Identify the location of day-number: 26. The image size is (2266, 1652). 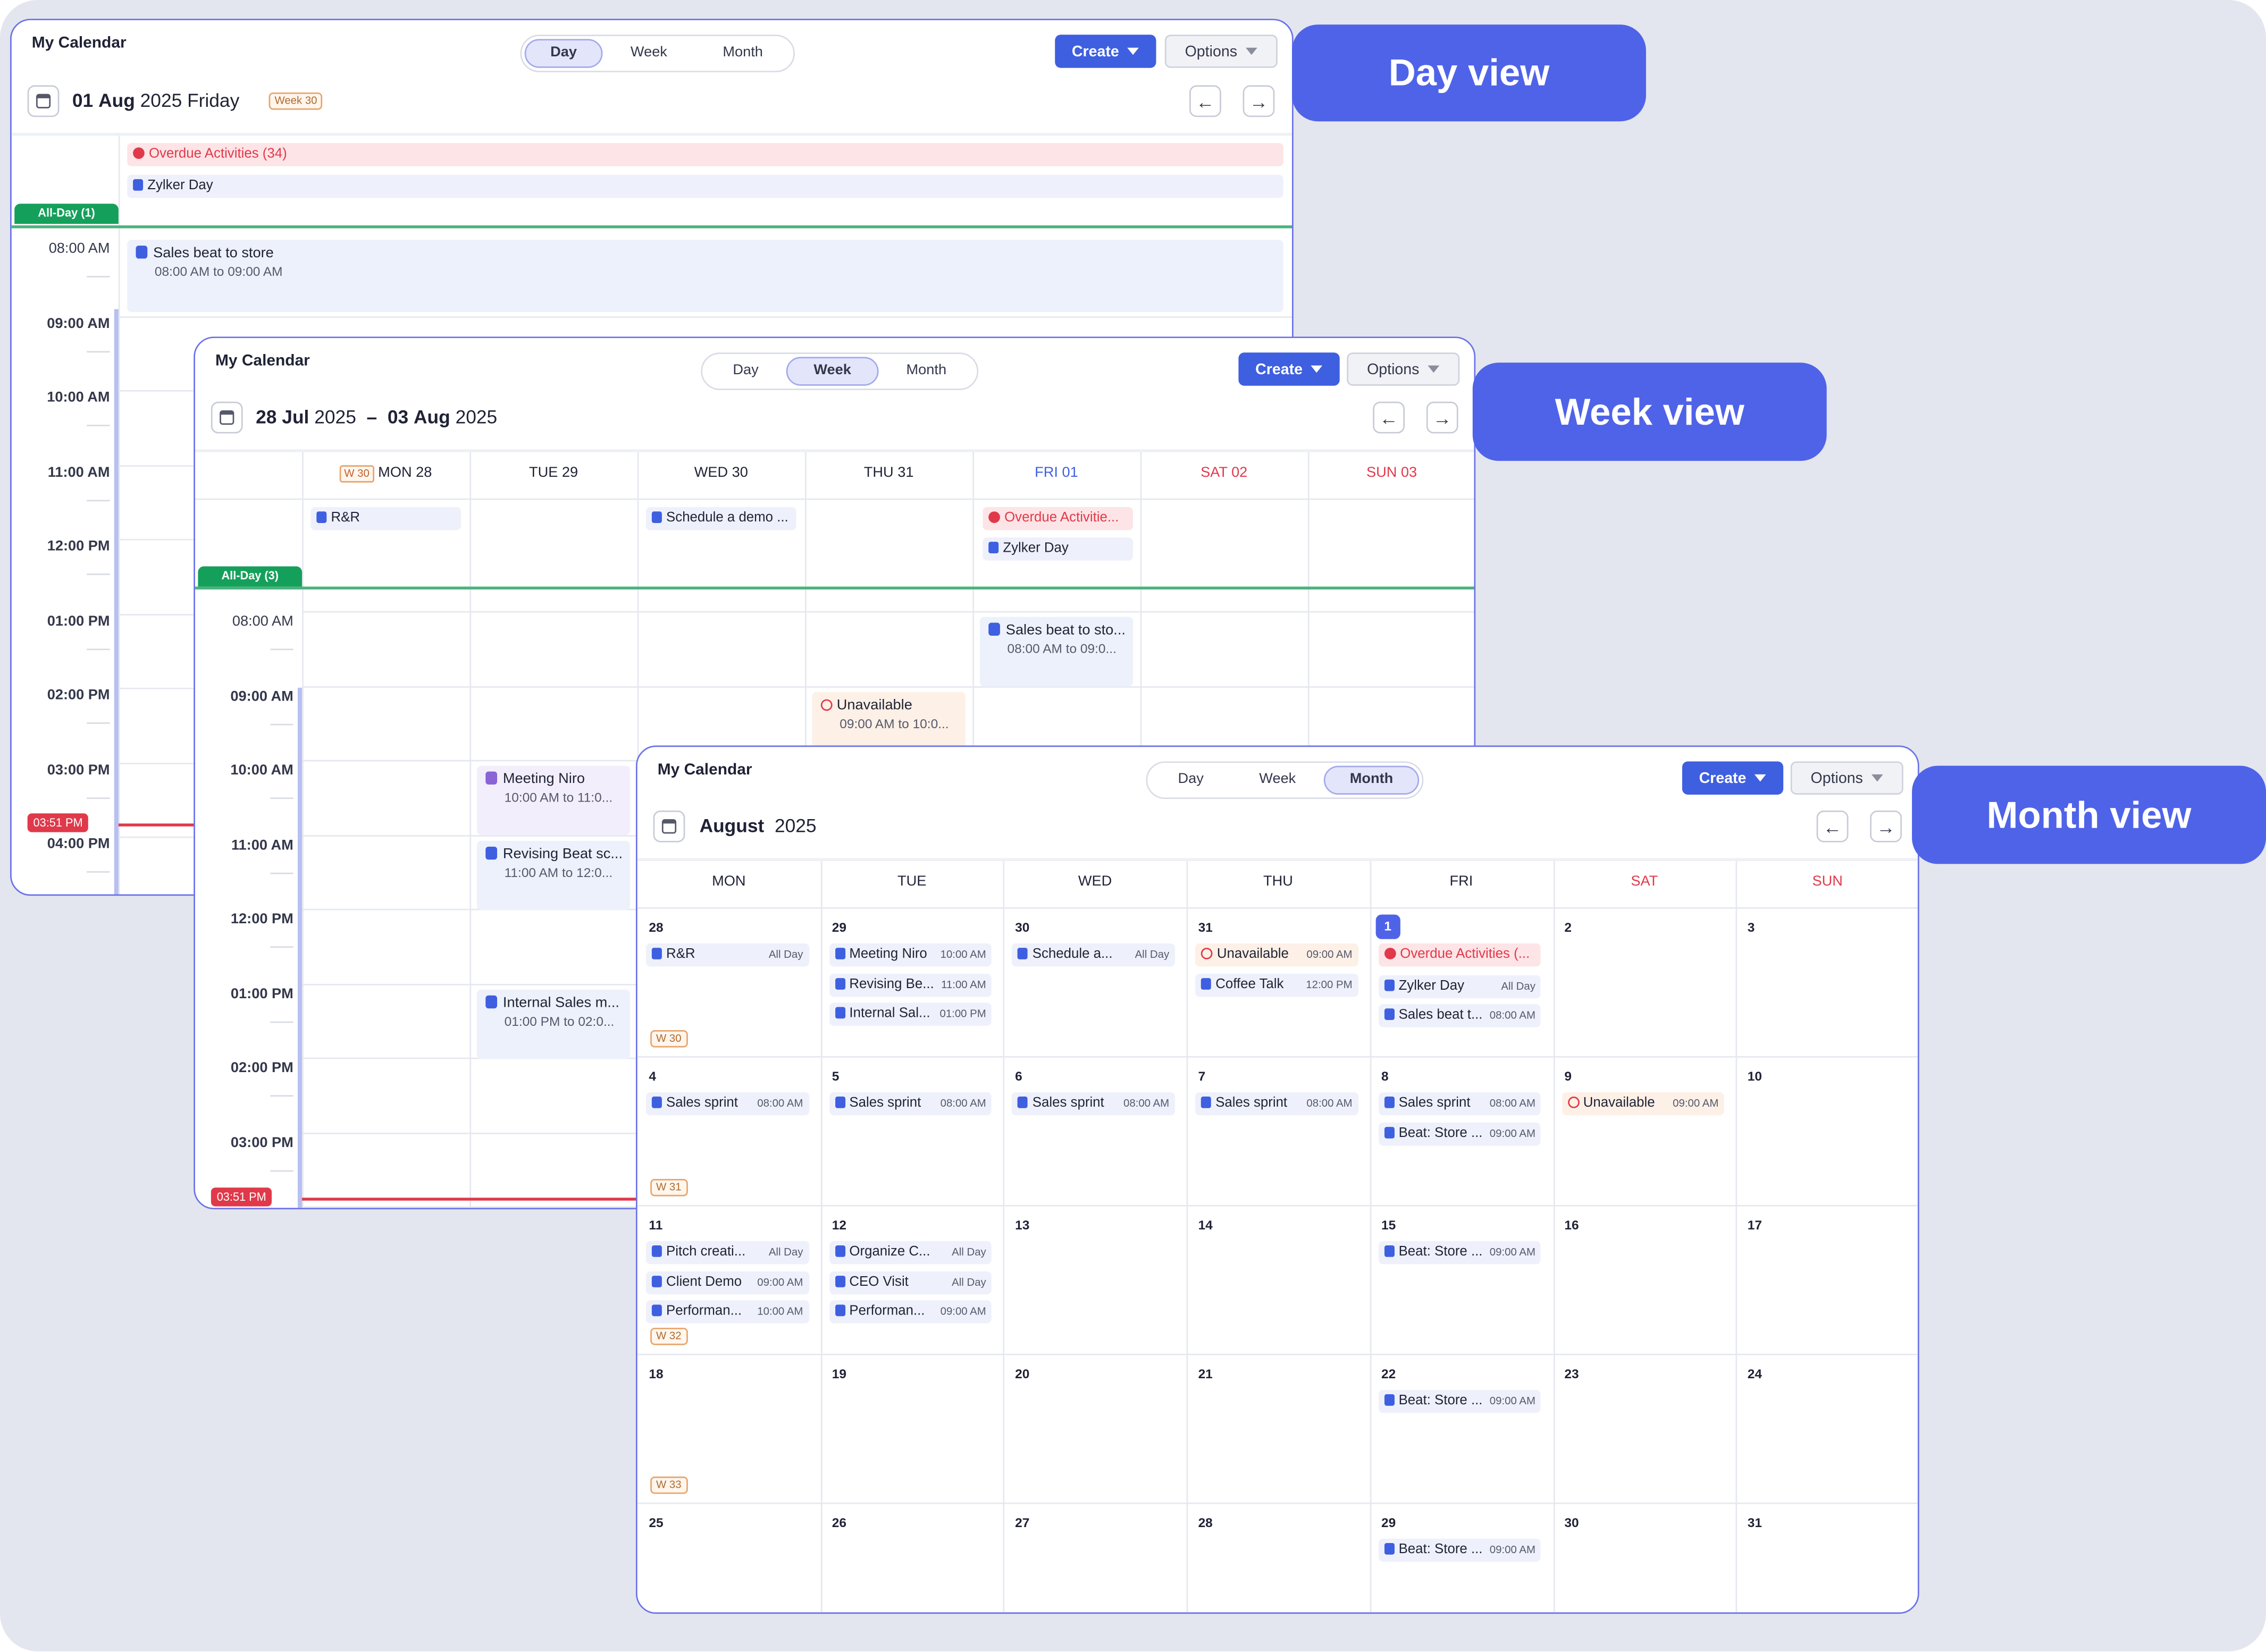
(839, 1523).